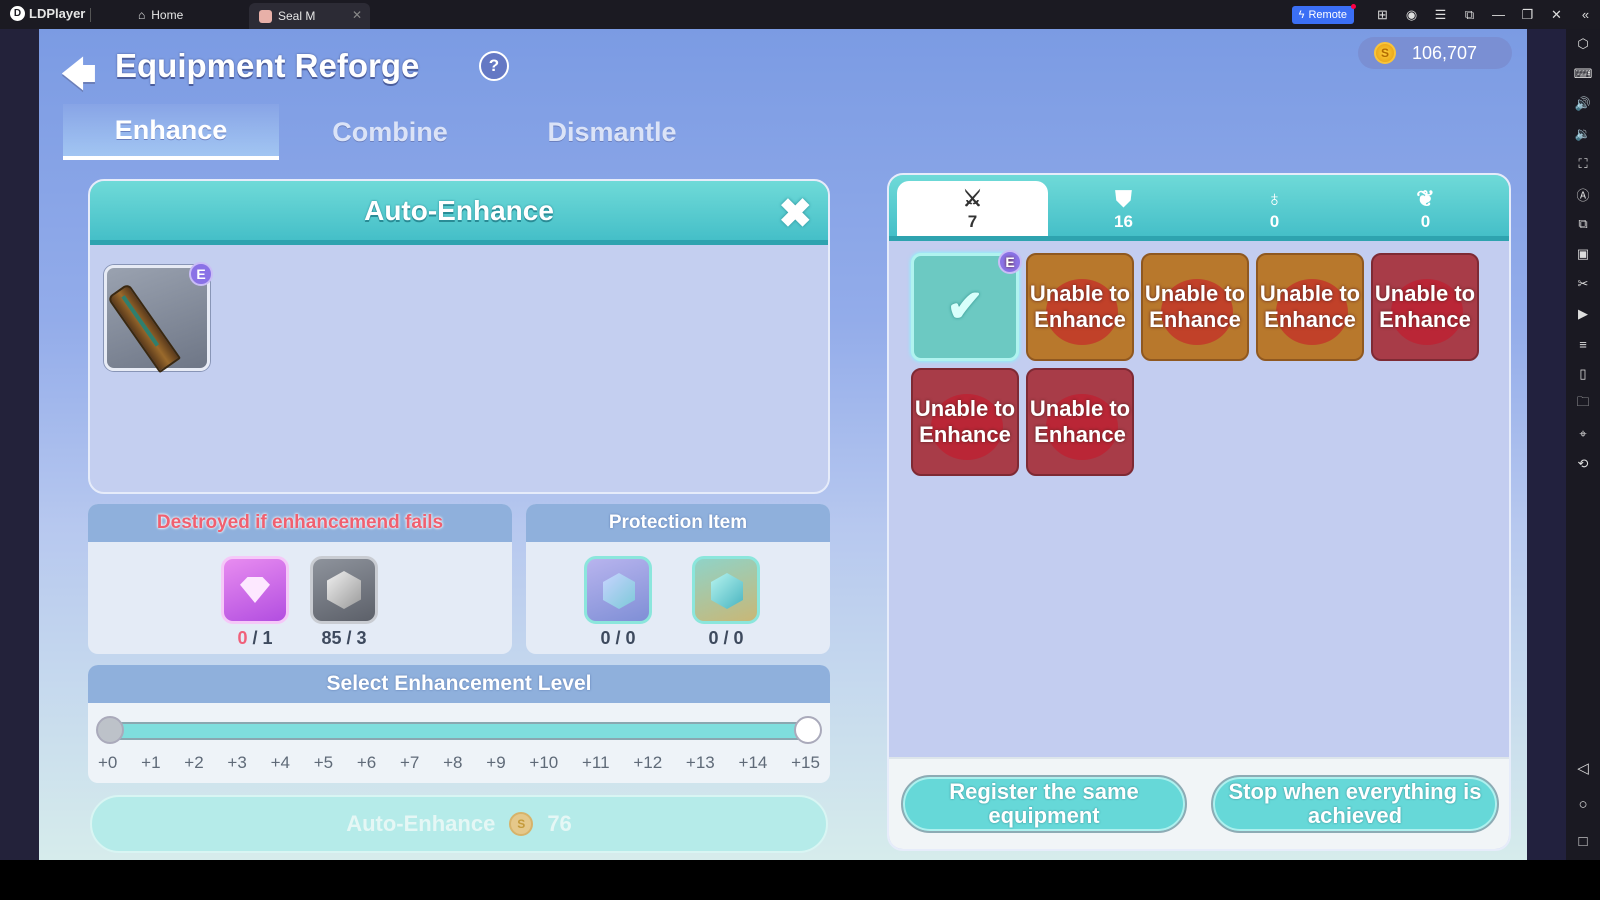 The height and width of the screenshot is (900, 1600). Describe the element at coordinates (678, 579) in the screenshot. I see `protection-item-box: Protection Item 0 / 0 0 / 0` at that location.